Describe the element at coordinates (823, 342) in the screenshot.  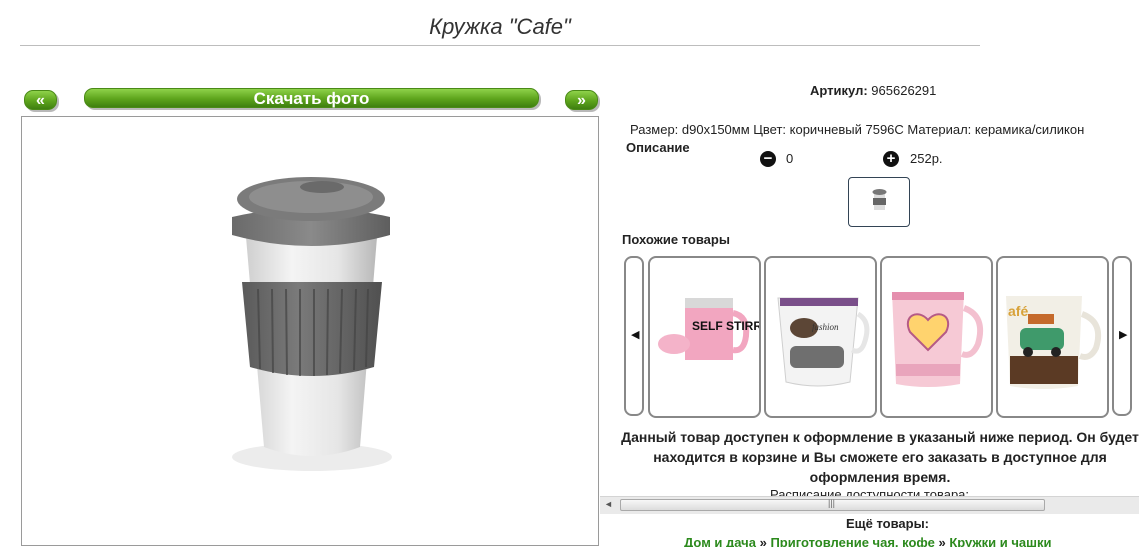
I see `fashion-mug-image: fashion` at that location.